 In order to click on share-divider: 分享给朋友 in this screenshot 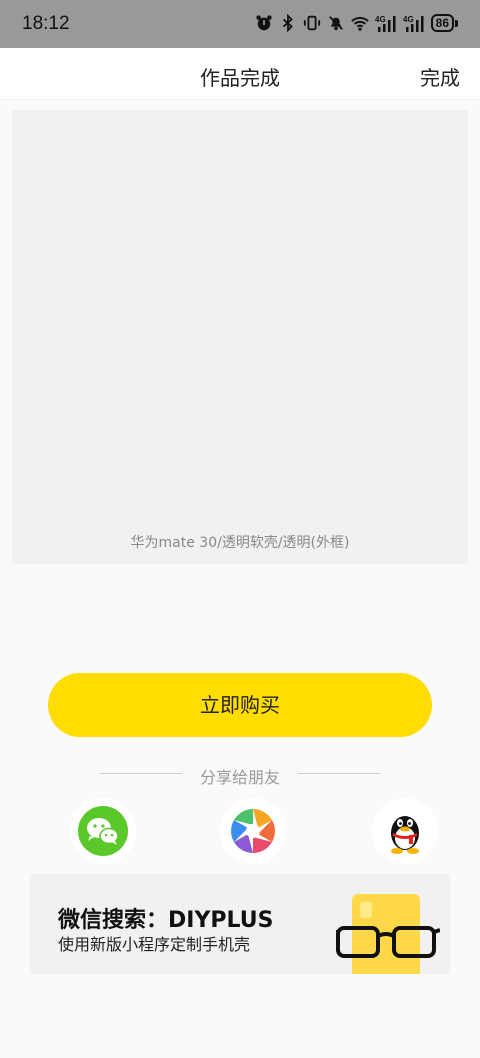, I will do `click(240, 774)`.